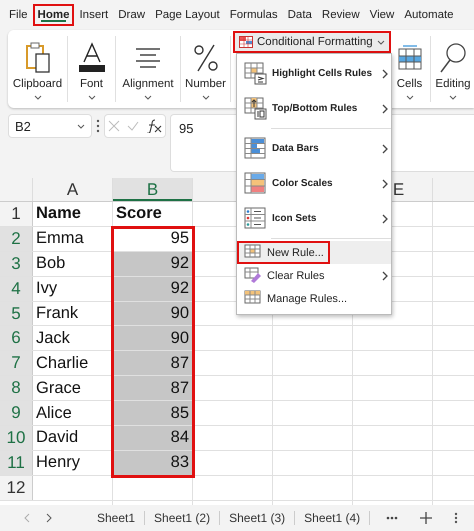 Image resolution: width=474 pixels, height=531 pixels. What do you see at coordinates (53, 338) in the screenshot?
I see `table-cell-text: Jack` at bounding box center [53, 338].